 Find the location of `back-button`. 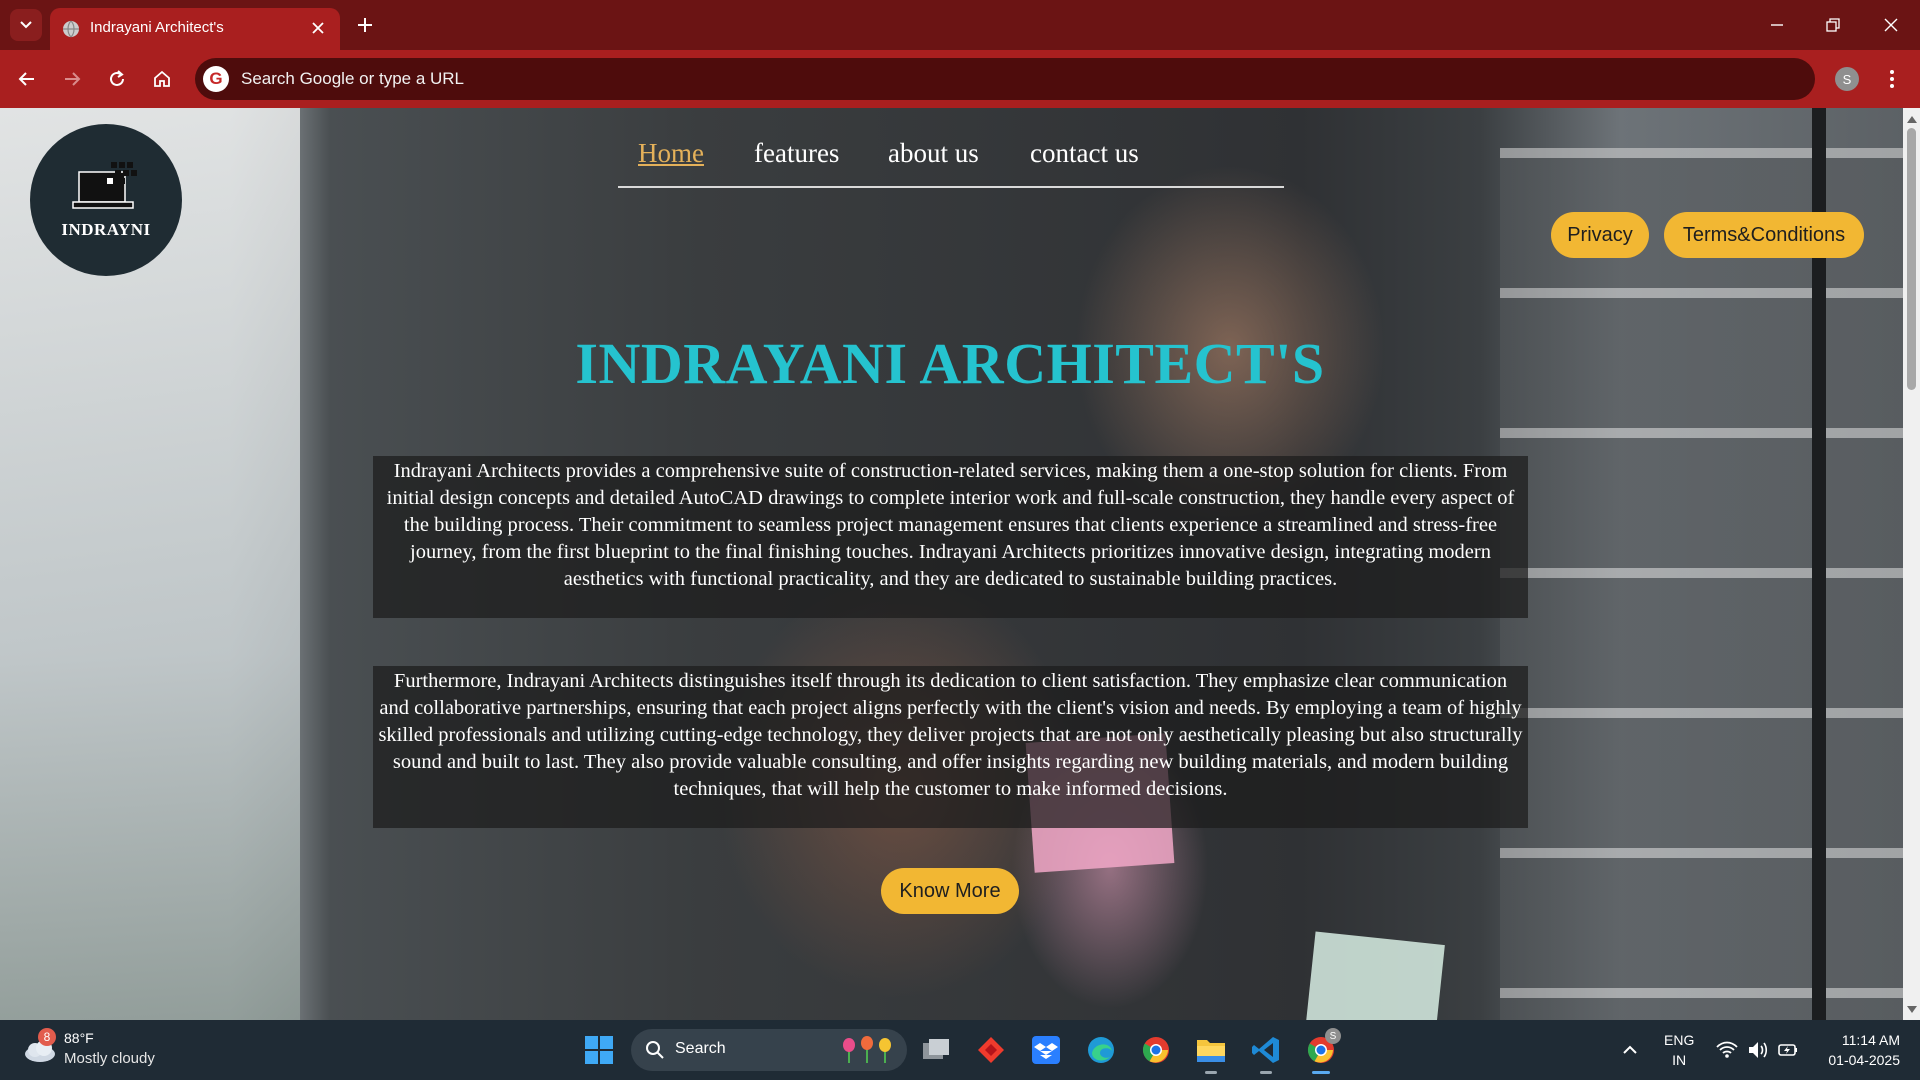

back-button is located at coordinates (27, 79).